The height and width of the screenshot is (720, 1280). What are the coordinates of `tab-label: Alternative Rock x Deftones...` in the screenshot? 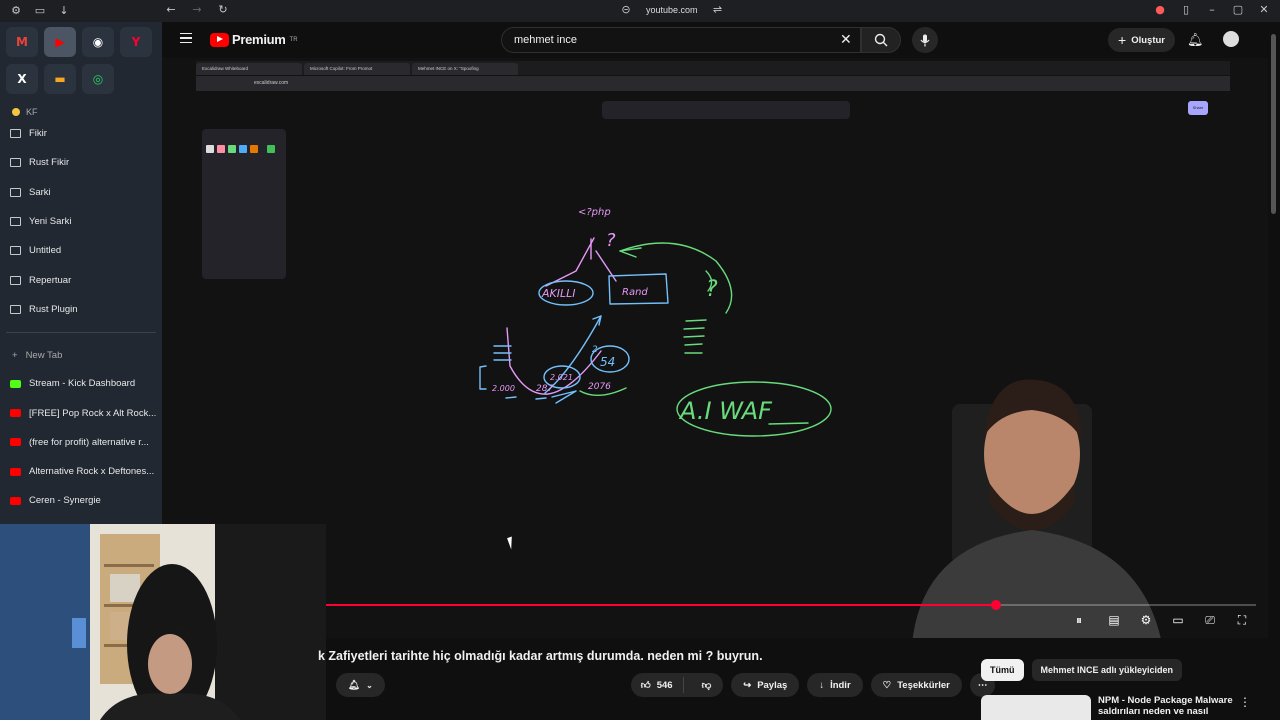 It's located at (92, 472).